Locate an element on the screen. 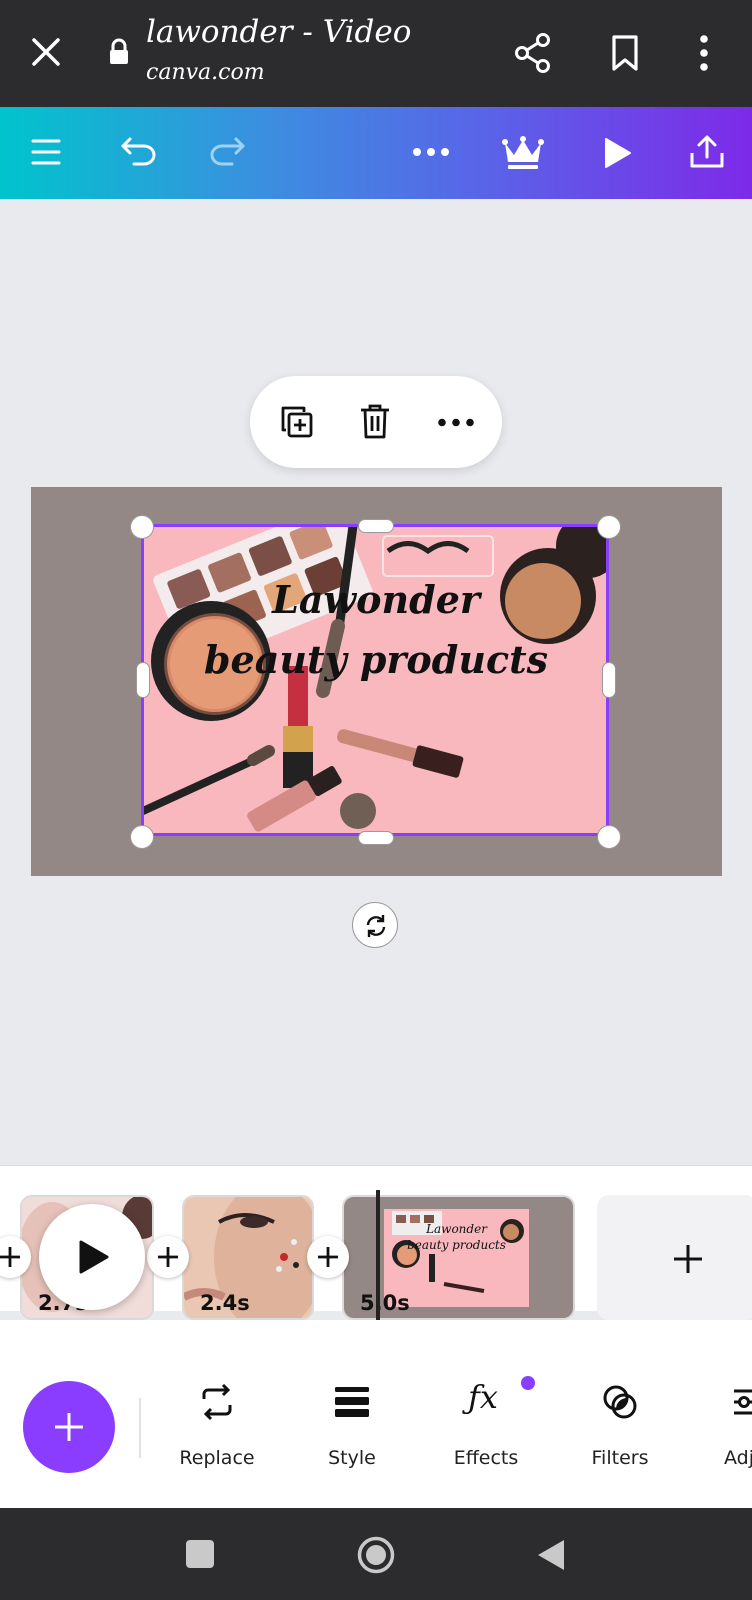 Image resolution: width=752 pixels, height=1600 pixels. resize-handle-bottom-left is located at coordinates (142, 837).